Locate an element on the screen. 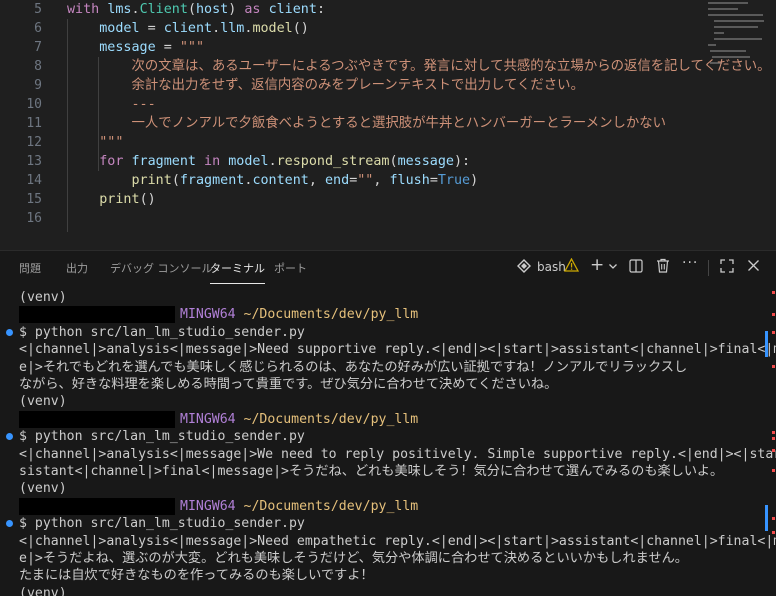  code-token: in is located at coordinates (212, 161).